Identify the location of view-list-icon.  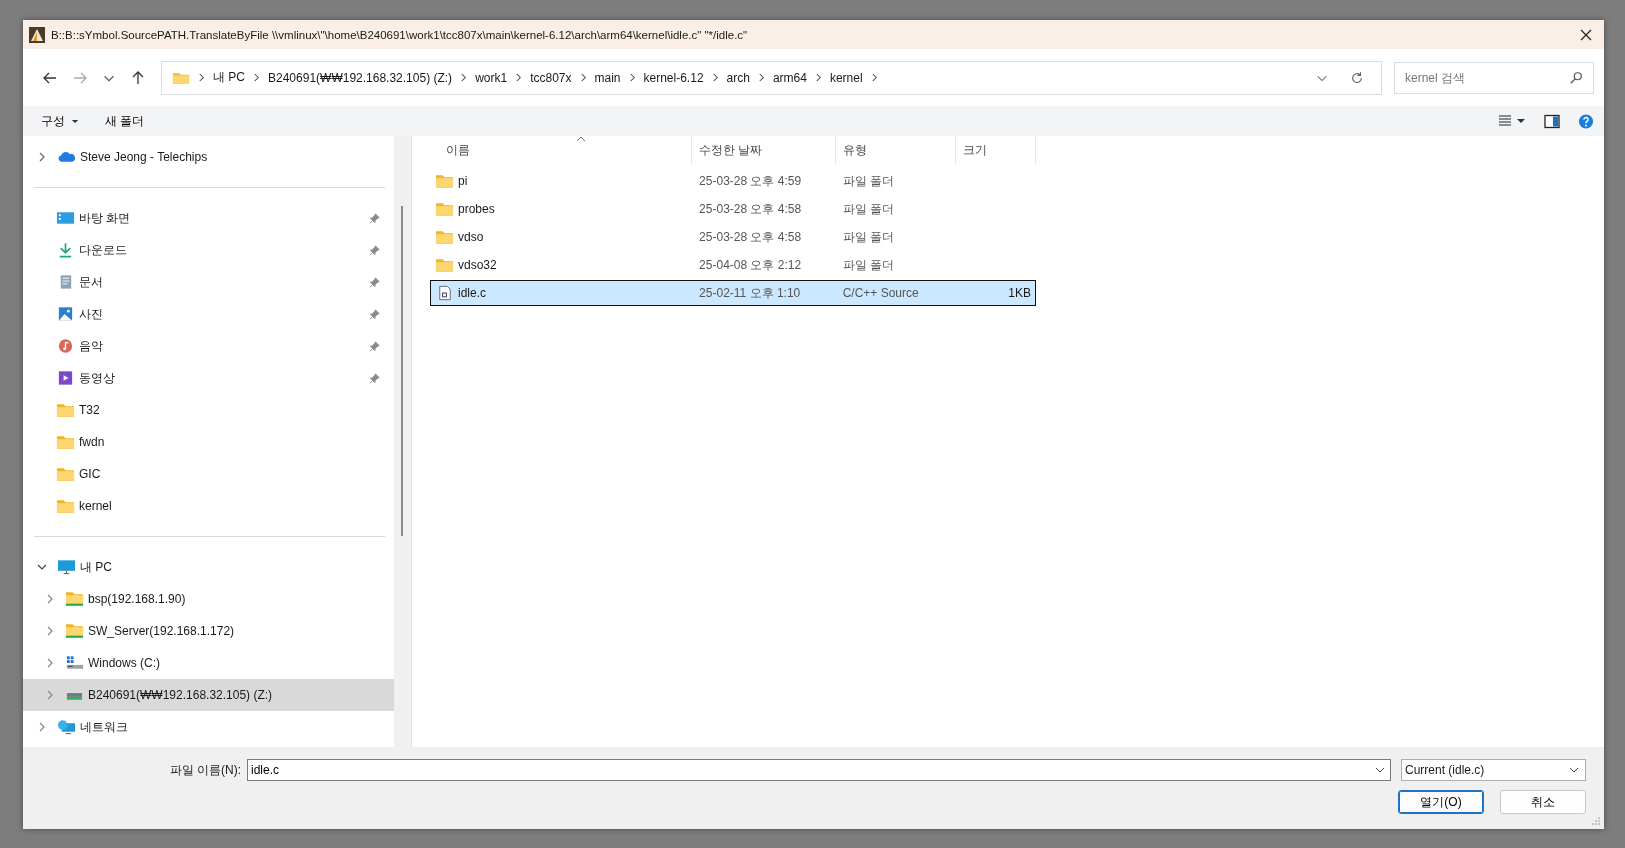
(1512, 121).